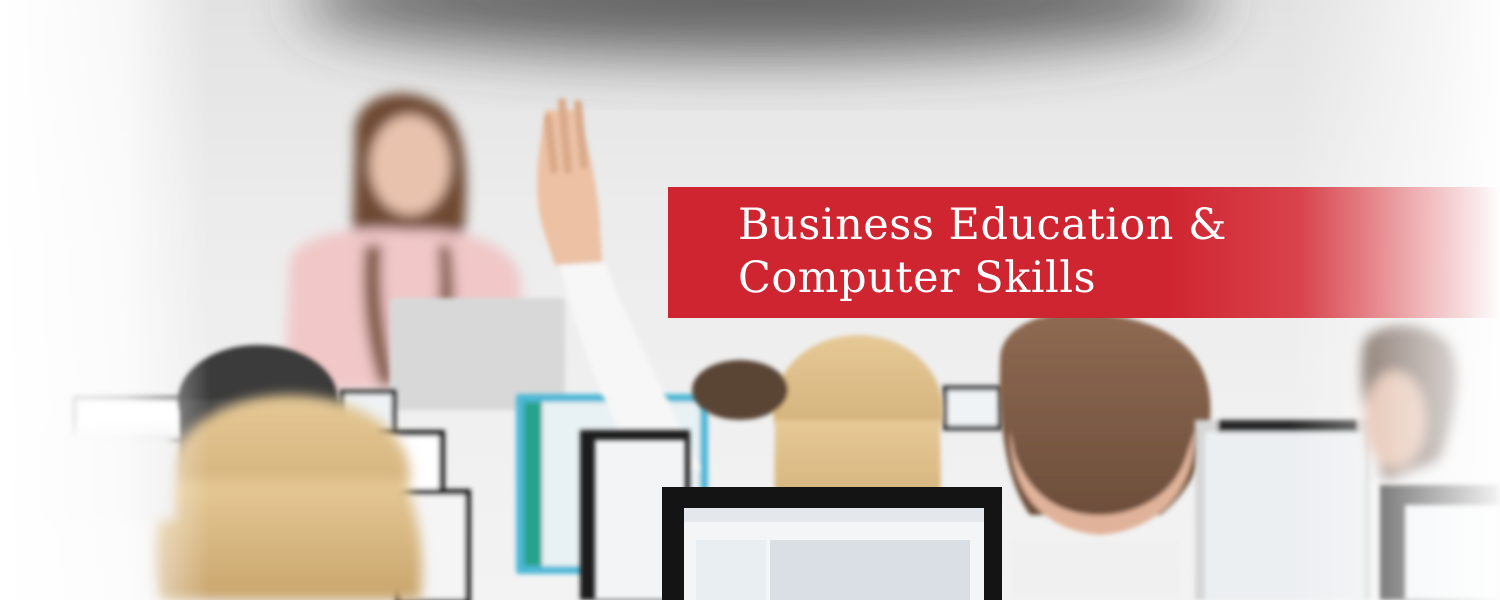 Image resolution: width=1500 pixels, height=600 pixels. What do you see at coordinates (982, 252) in the screenshot?
I see `banner-title: Business Education & Computer Skills` at bounding box center [982, 252].